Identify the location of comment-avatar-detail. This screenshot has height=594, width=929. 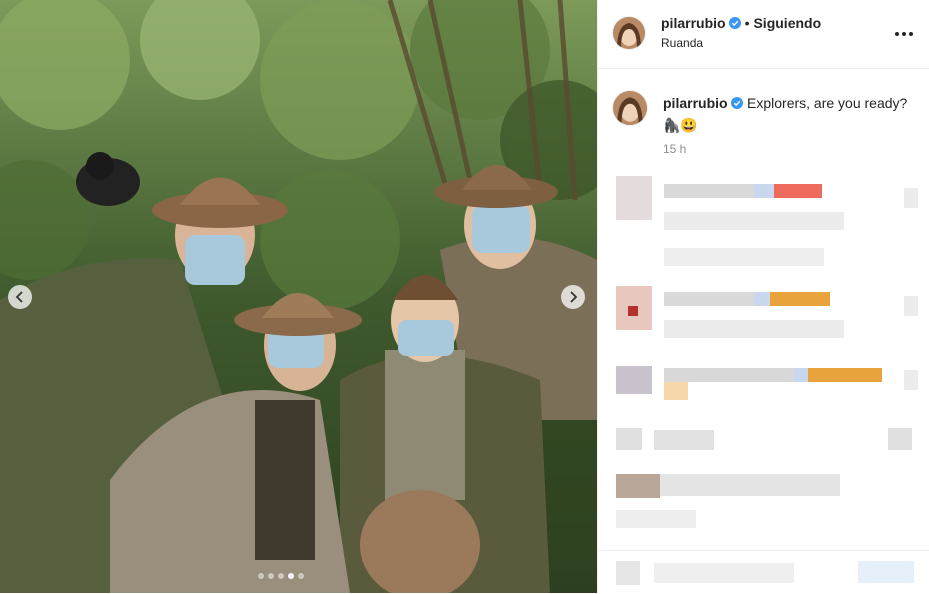
(633, 311).